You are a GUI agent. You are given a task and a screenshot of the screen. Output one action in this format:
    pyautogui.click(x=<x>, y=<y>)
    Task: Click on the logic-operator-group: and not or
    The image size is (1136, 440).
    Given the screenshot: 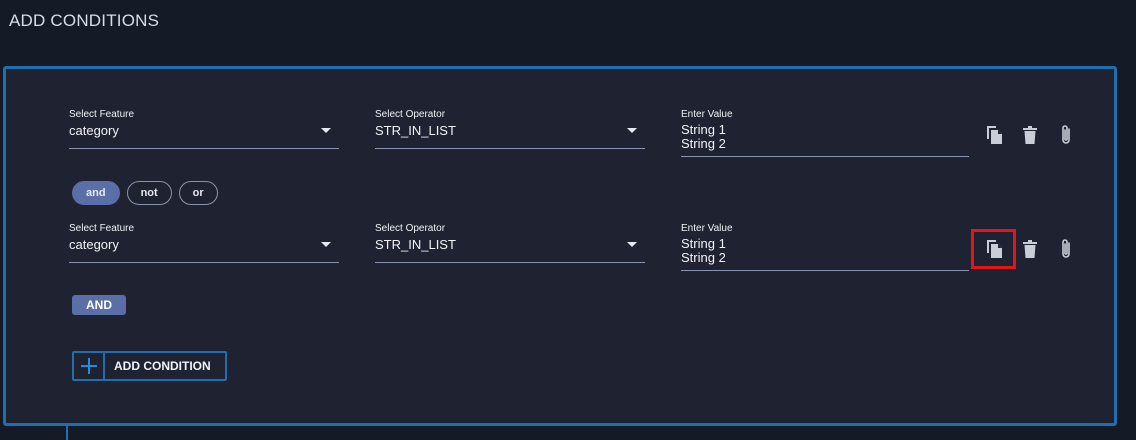 What is the action you would take?
    pyautogui.click(x=145, y=193)
    